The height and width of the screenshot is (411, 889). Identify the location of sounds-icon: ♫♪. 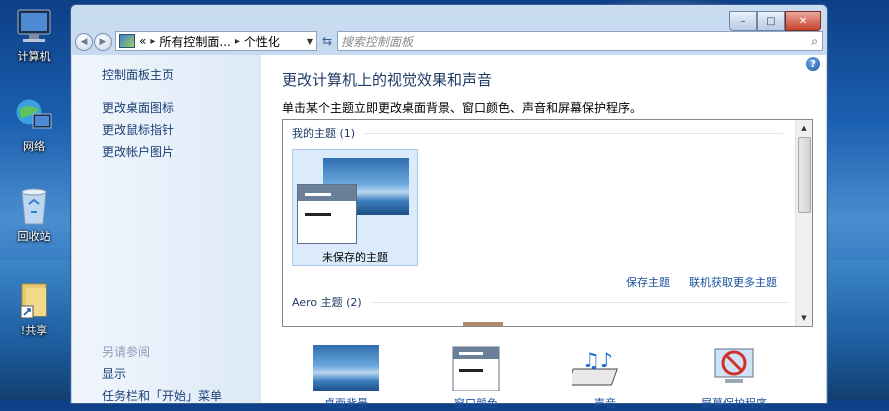
(602, 368).